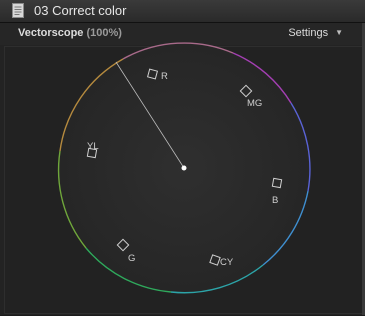 This screenshot has height=316, width=365. I want to click on center-dot, so click(184, 168).